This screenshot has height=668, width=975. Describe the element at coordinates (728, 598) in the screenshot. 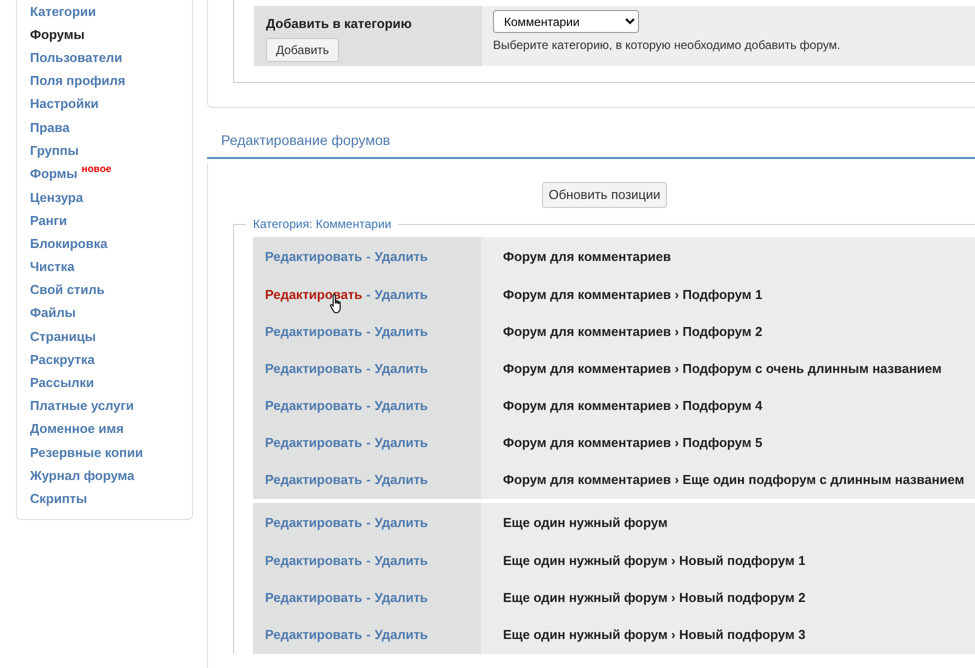

I see `forum-name: Еще один нужный форум › Новый подфорум 2` at that location.